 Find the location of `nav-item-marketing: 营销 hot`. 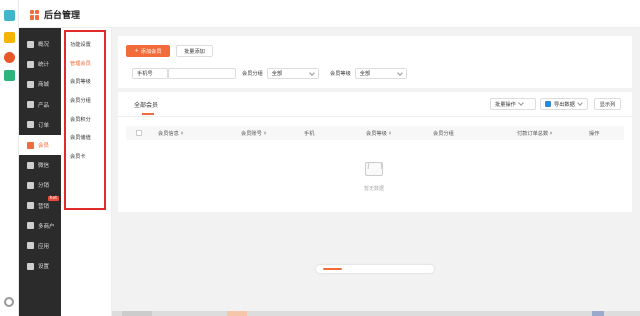

nav-item-marketing: 营销 hot is located at coordinates (40, 205).